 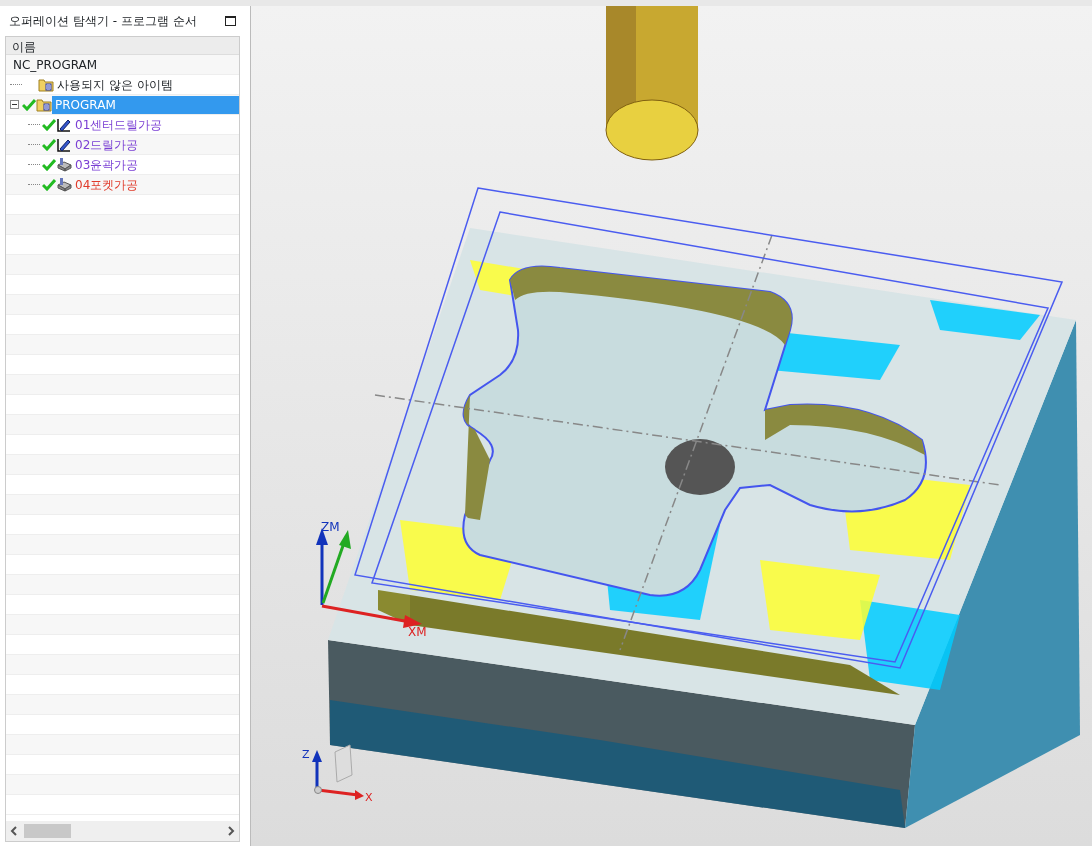 I want to click on scrollbar-thumb, so click(x=47, y=831).